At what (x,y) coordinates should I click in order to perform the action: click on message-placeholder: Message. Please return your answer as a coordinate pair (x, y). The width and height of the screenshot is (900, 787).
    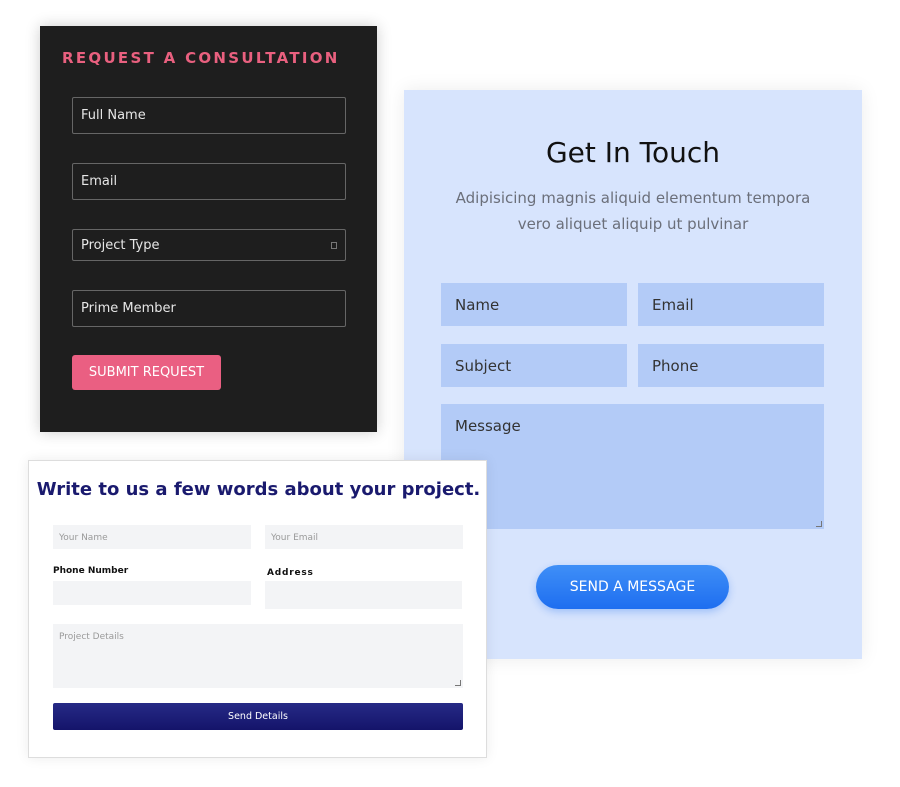
    Looking at the image, I should click on (488, 426).